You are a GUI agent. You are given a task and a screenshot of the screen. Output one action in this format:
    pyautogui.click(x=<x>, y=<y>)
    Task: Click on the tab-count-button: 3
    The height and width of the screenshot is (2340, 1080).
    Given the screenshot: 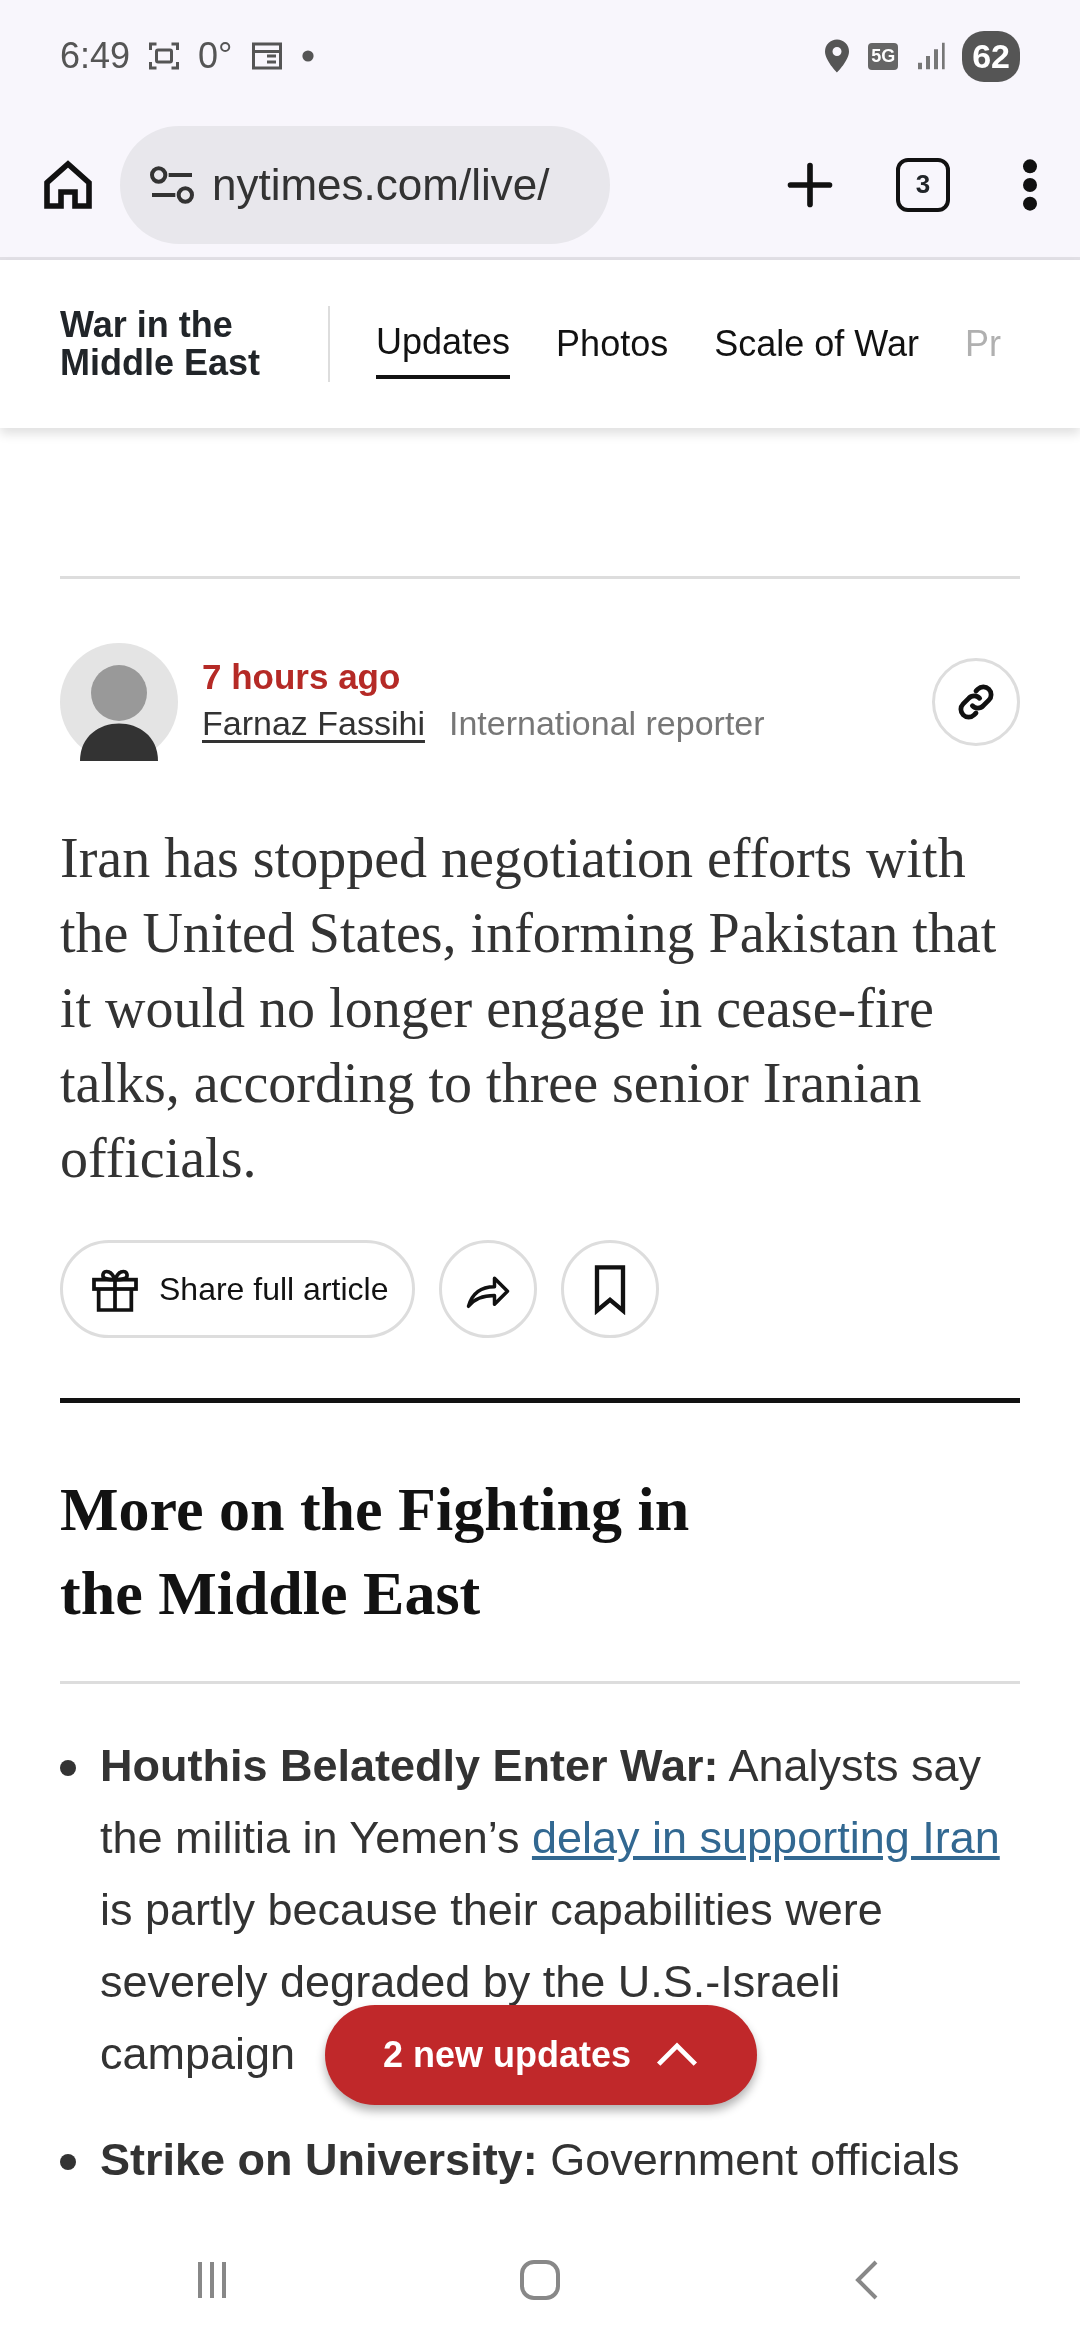 What is the action you would take?
    pyautogui.click(x=923, y=184)
    